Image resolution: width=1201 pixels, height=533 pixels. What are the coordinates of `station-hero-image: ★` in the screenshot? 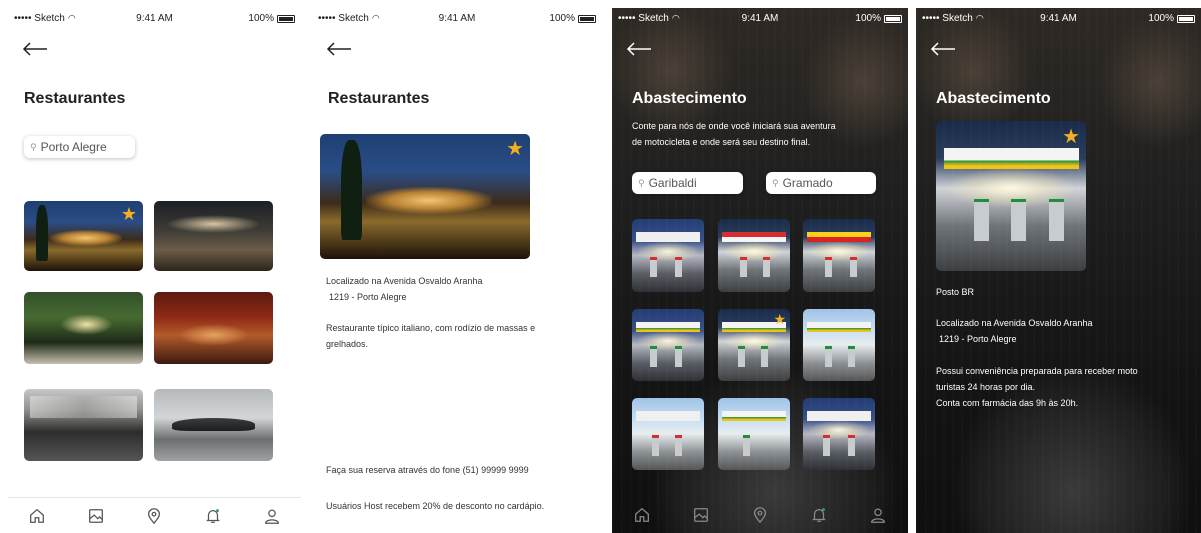 It's located at (1011, 196).